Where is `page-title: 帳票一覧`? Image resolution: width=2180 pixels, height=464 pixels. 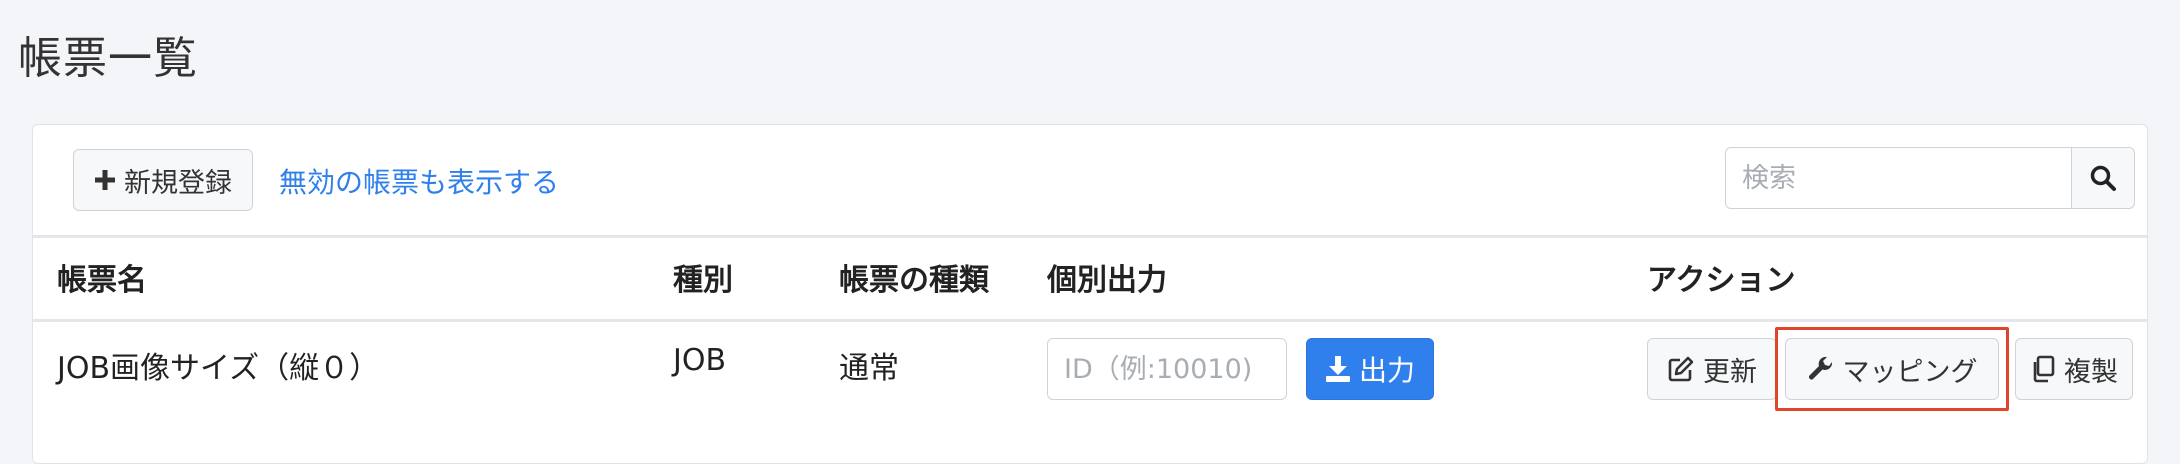 page-title: 帳票一覧 is located at coordinates (108, 58).